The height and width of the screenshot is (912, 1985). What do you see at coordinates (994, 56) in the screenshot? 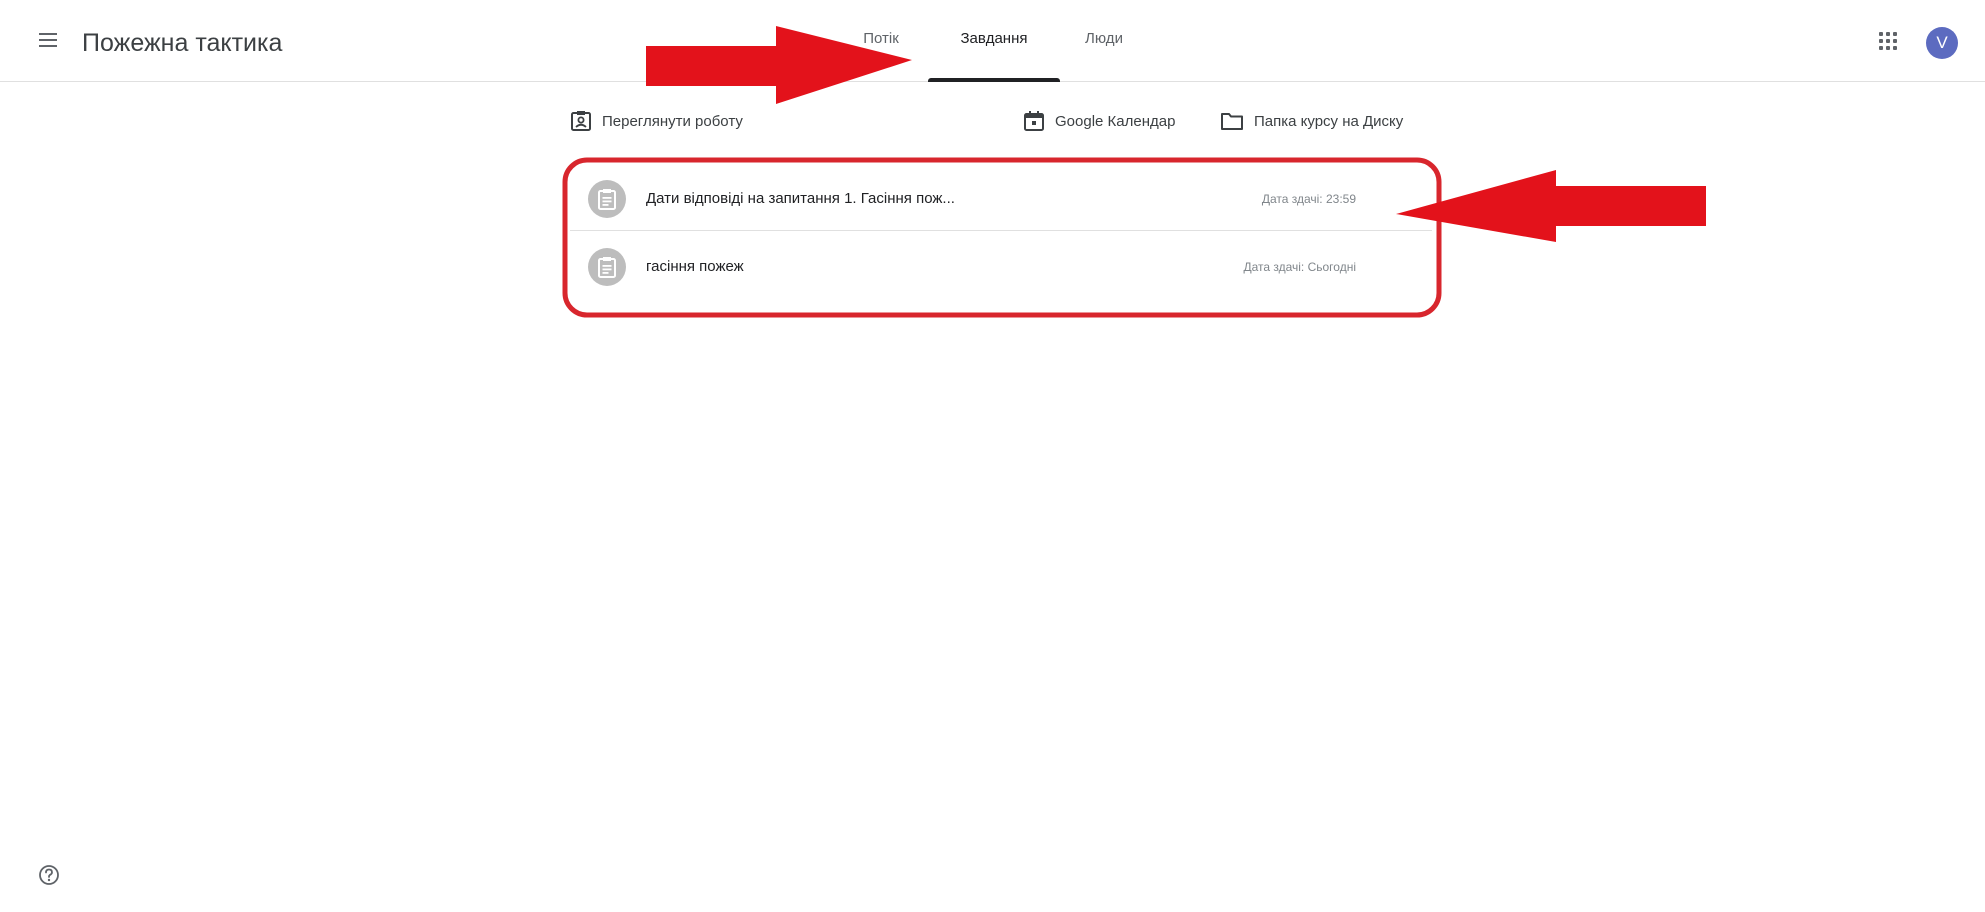
I see `tab-classwork: Завдання` at bounding box center [994, 56].